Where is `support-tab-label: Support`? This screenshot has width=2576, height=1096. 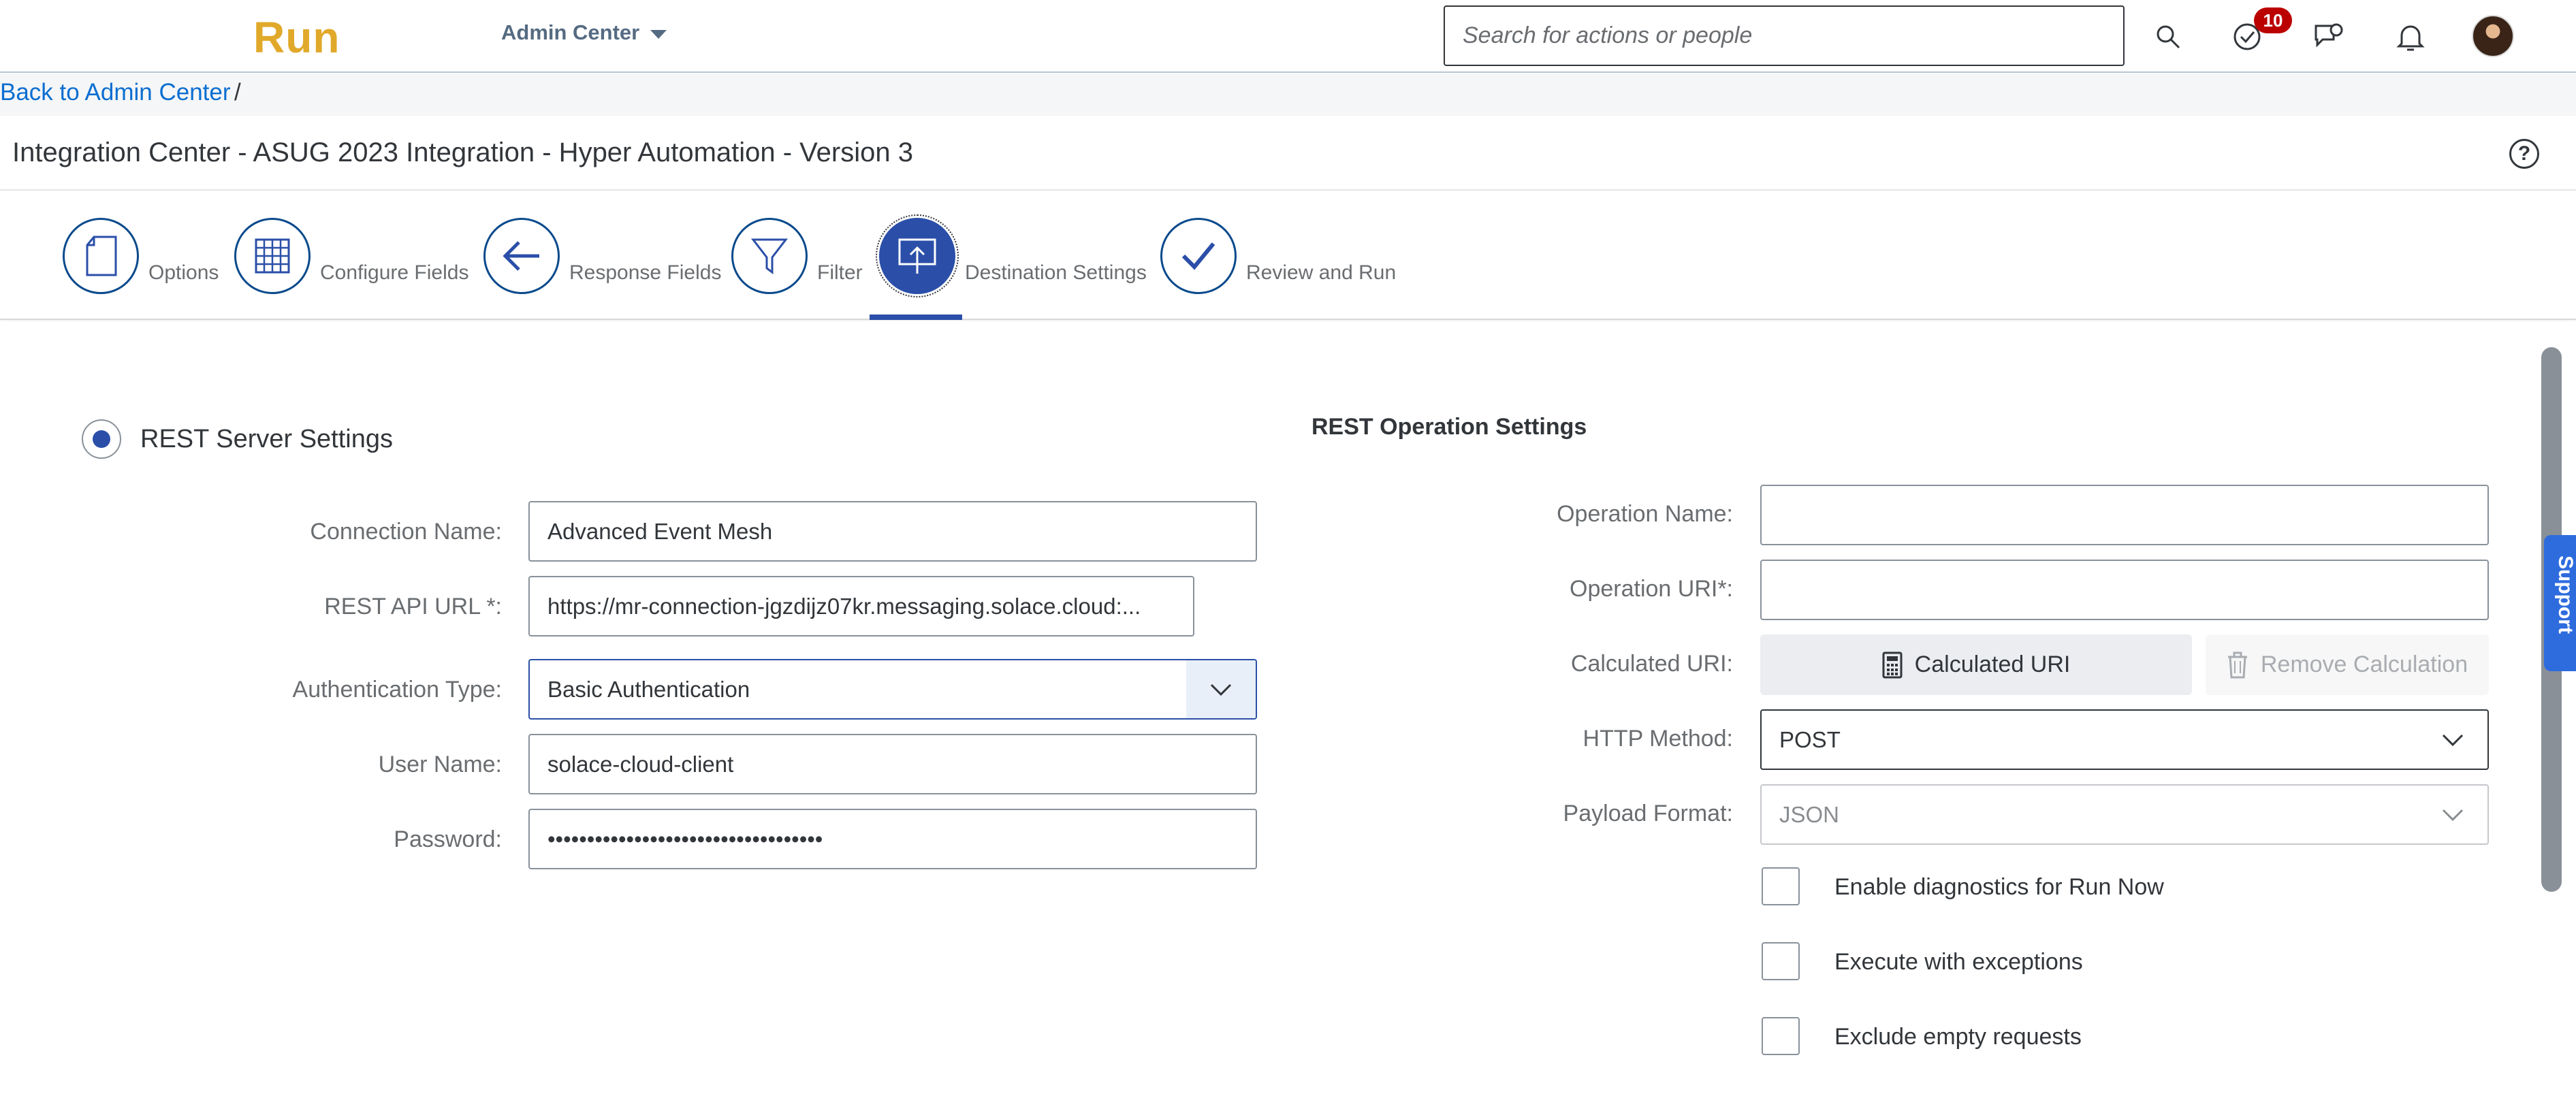 support-tab-label: Support is located at coordinates (2565, 594).